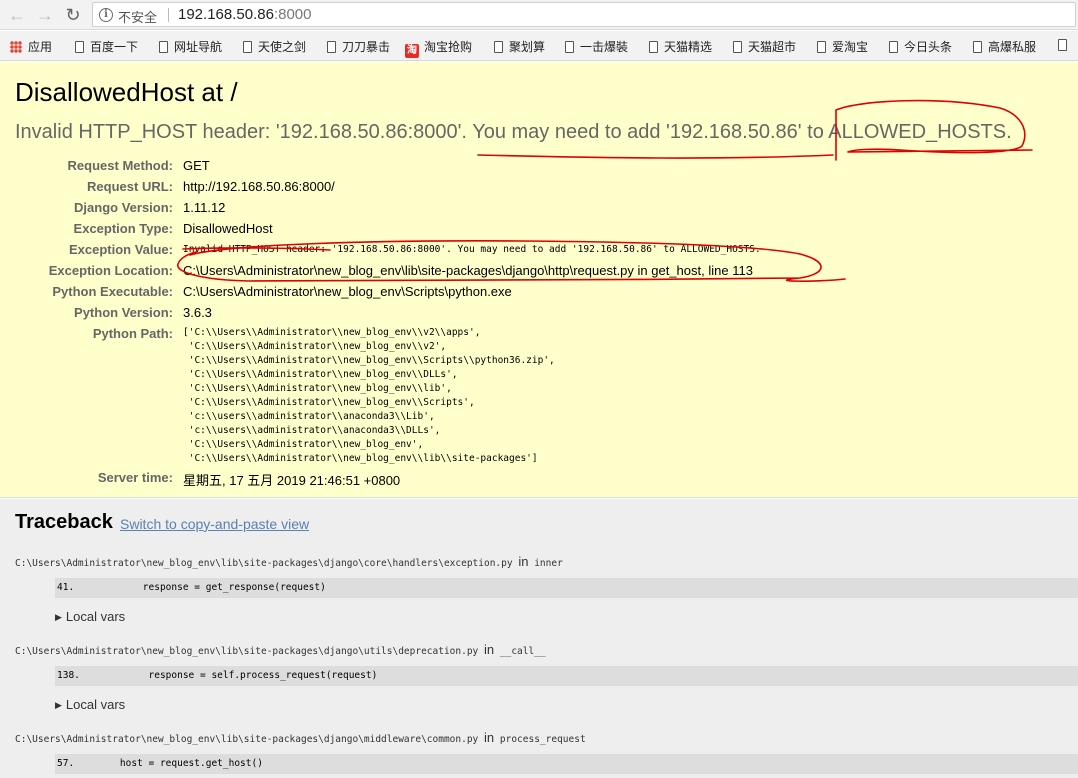 This screenshot has height=778, width=1078. I want to click on address-bar: i 不安全 192.168.50.86:8000, so click(584, 14).